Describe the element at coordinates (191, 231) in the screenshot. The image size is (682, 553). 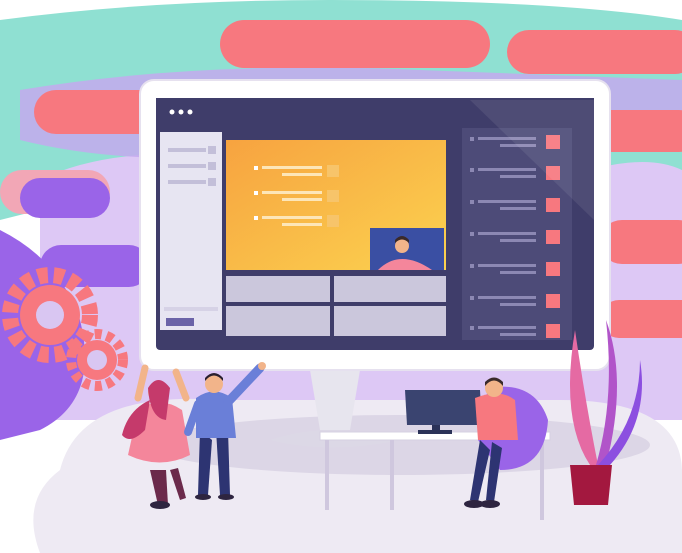
I see `left-panel` at that location.